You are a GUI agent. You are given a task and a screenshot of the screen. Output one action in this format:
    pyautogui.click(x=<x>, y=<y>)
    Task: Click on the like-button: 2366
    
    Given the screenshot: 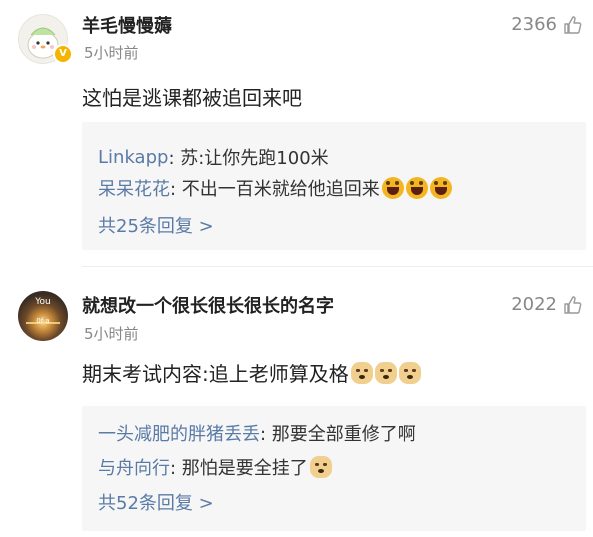 What is the action you would take?
    pyautogui.click(x=547, y=24)
    